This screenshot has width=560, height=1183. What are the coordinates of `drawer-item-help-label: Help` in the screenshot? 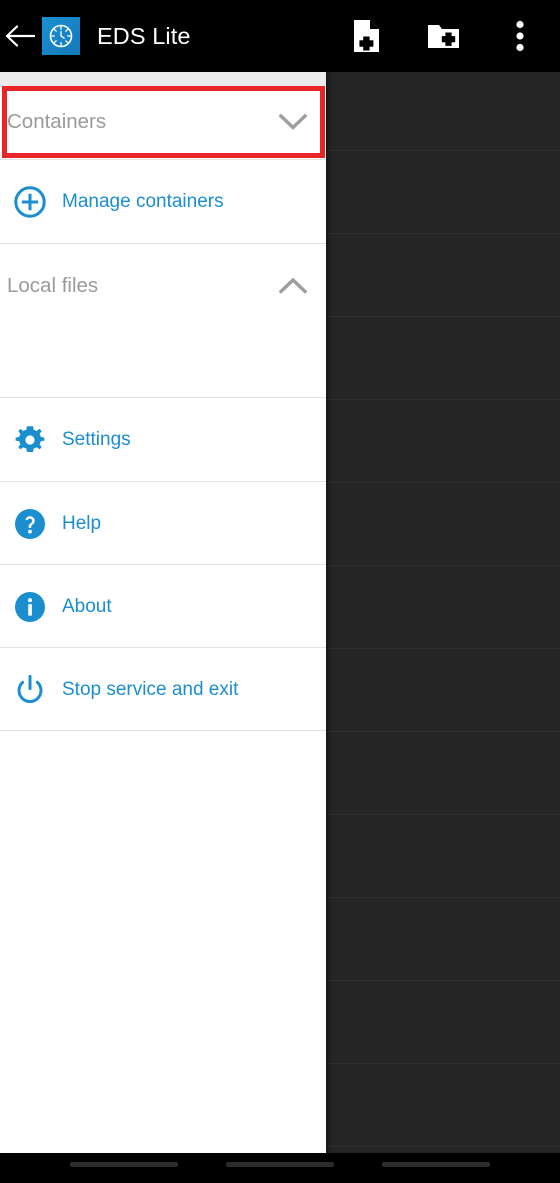 It's located at (82, 523).